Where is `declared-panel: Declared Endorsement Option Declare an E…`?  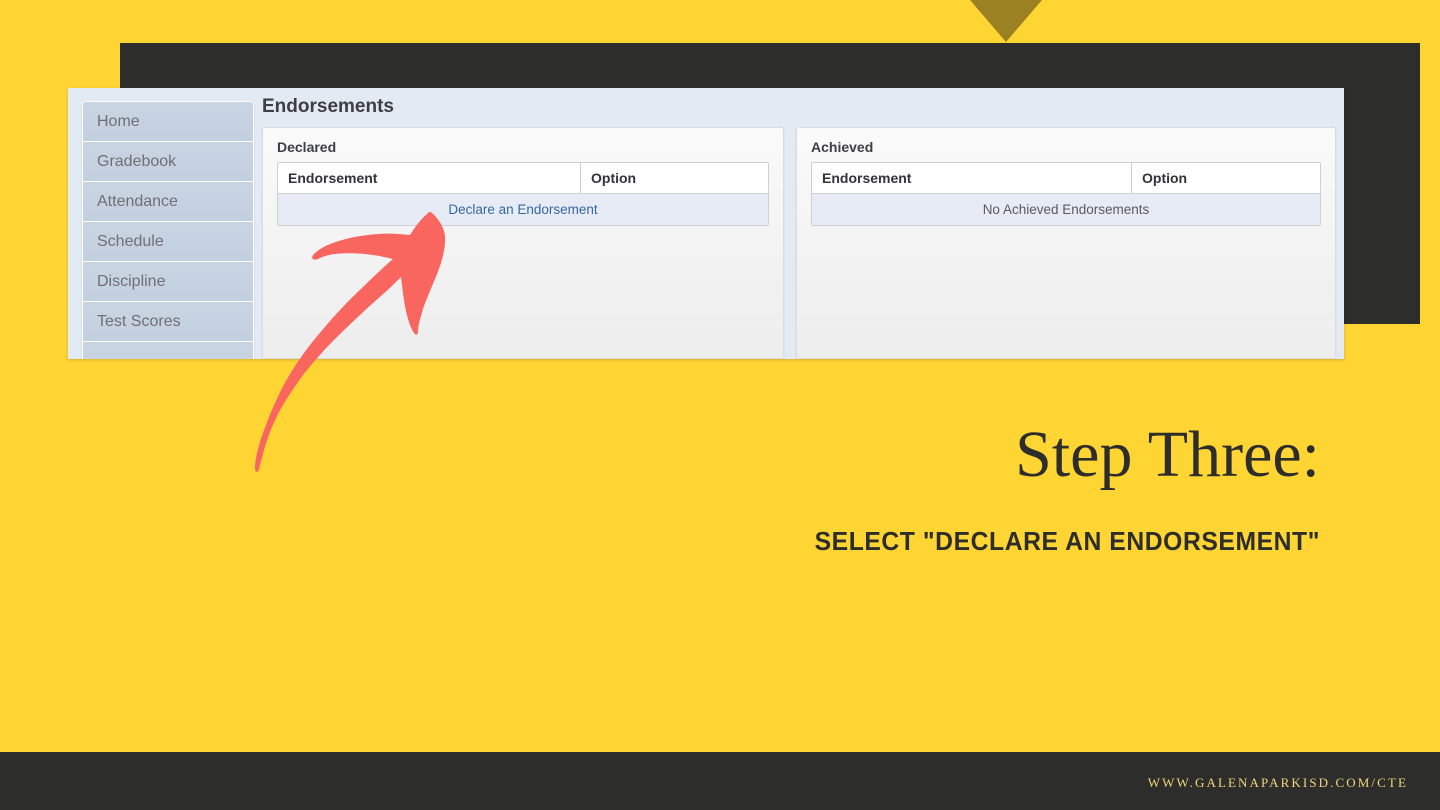 declared-panel: Declared Endorsement Option Declare an E… is located at coordinates (523, 243).